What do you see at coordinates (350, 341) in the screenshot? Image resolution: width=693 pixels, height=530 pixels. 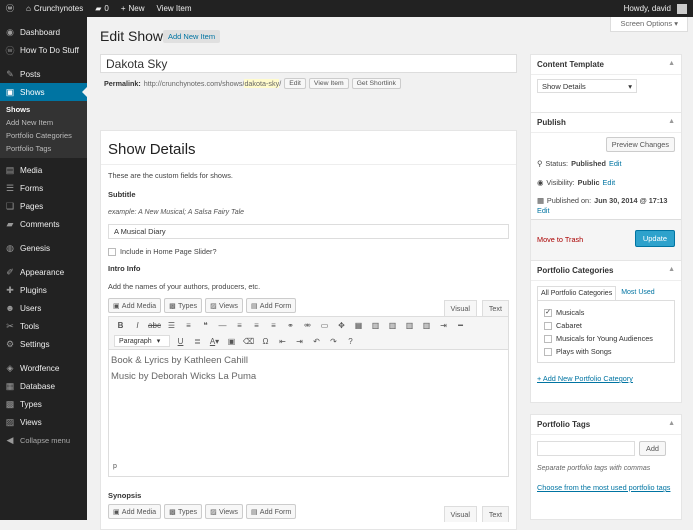 I see `help-icon: ?` at bounding box center [350, 341].